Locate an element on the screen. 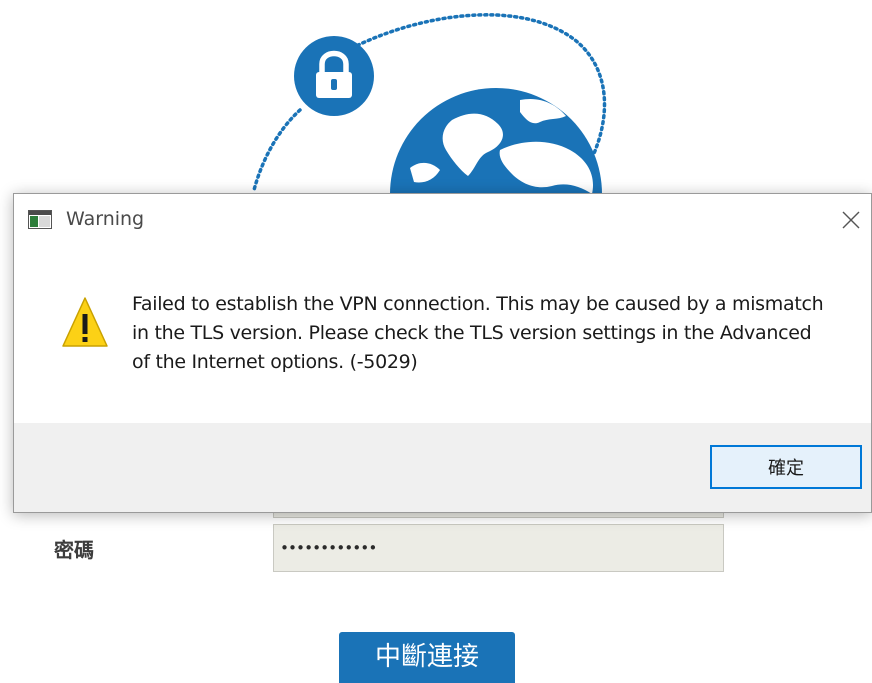  password-field: •••••••••••• is located at coordinates (498, 548).